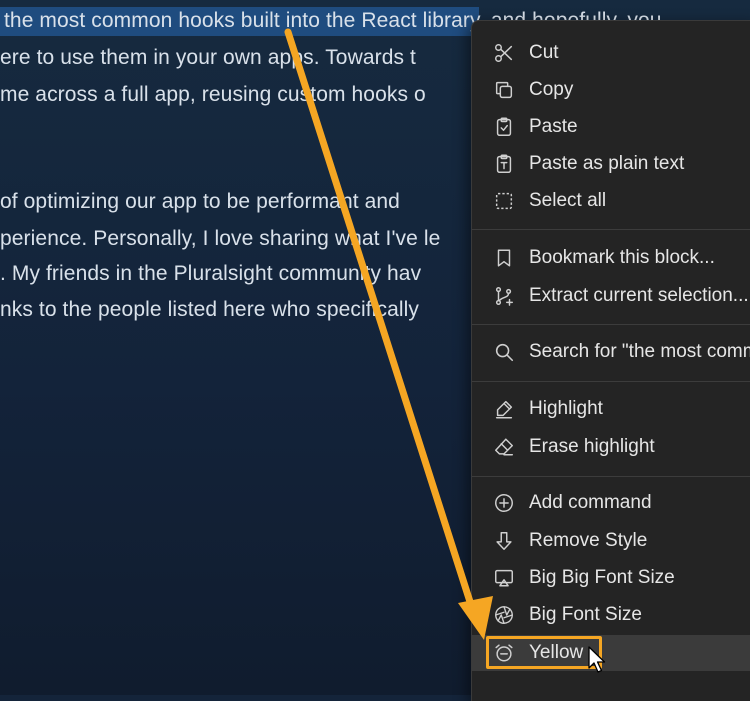 This screenshot has height=701, width=750. I want to click on select-all-icon, so click(504, 201).